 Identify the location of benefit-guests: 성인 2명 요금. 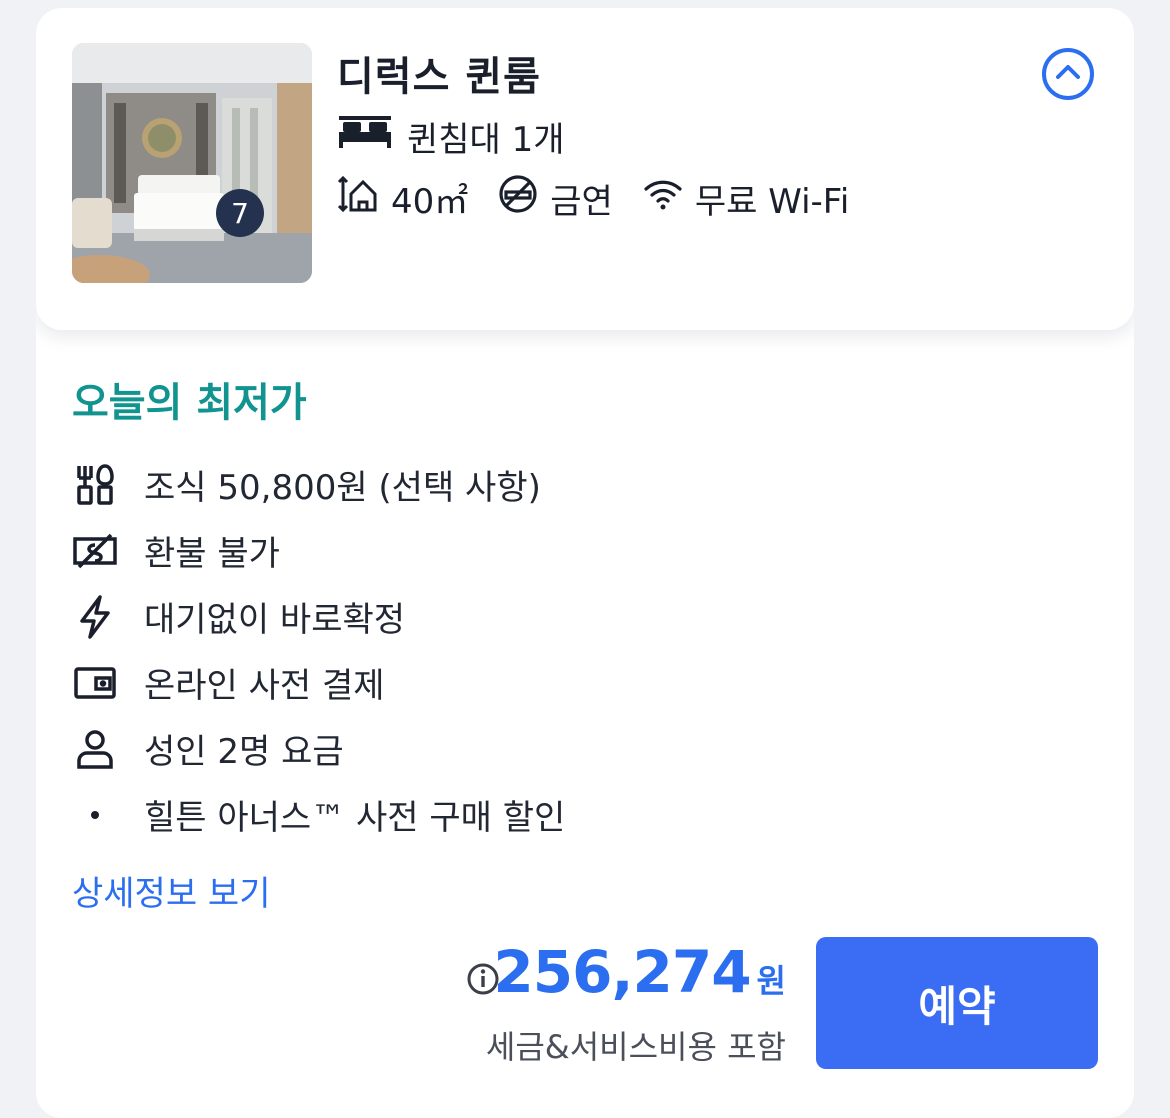
(208, 748).